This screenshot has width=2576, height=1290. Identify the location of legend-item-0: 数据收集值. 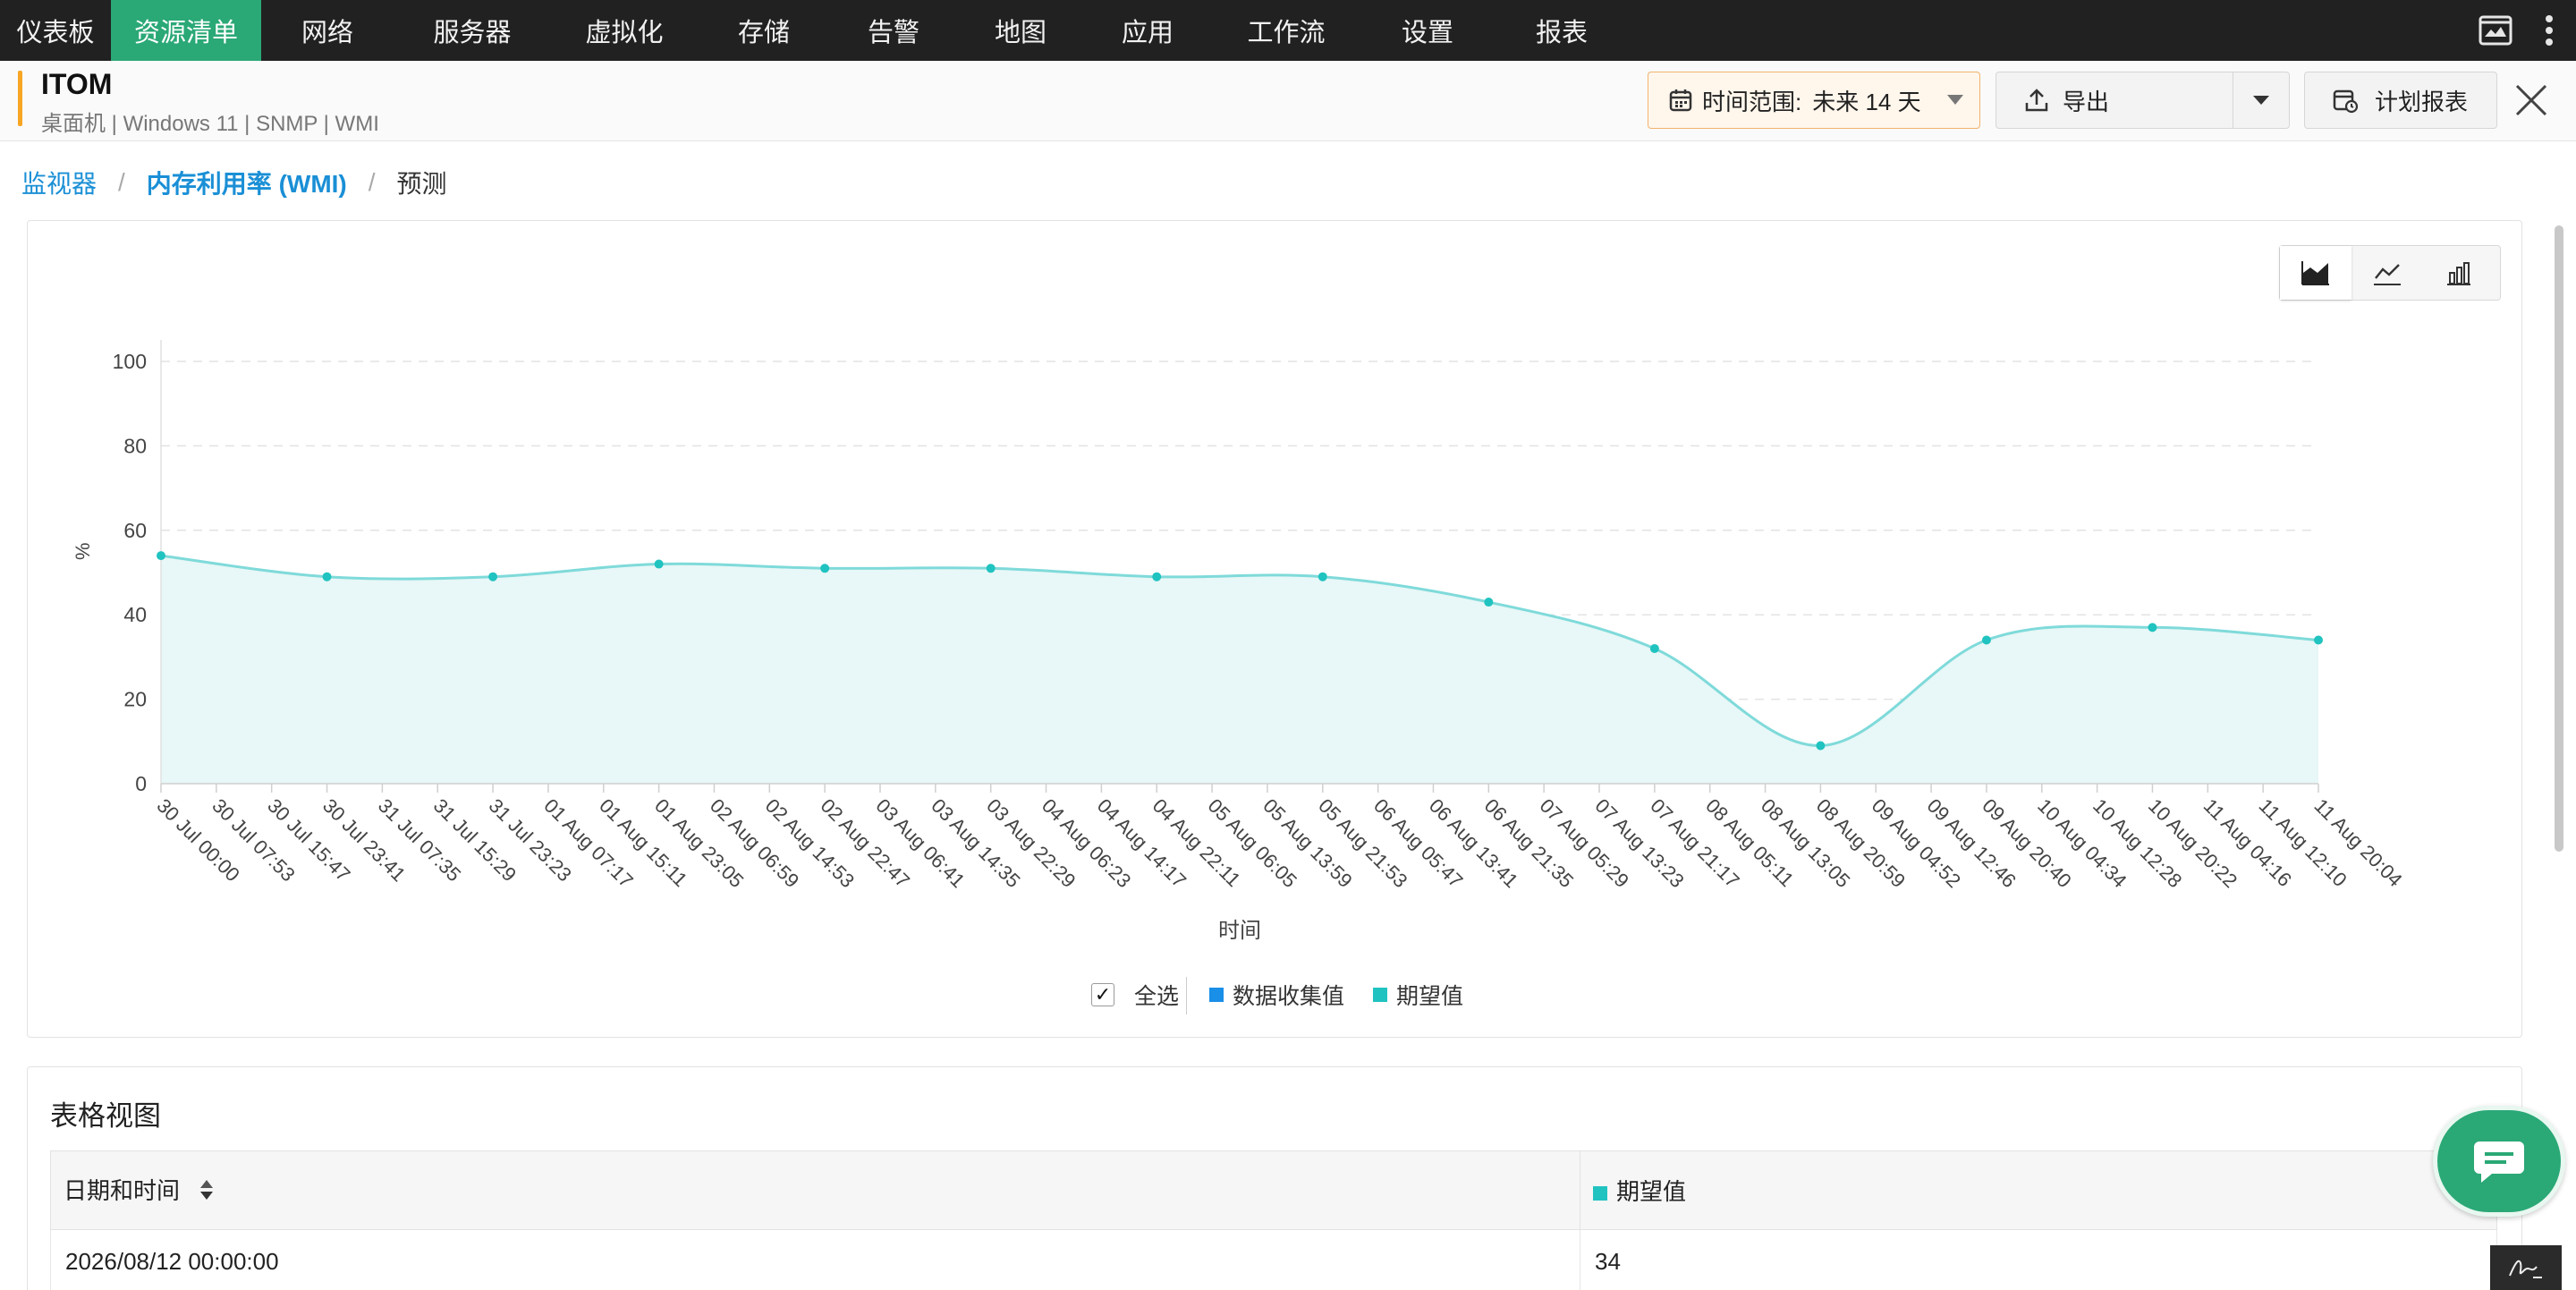
(1276, 995).